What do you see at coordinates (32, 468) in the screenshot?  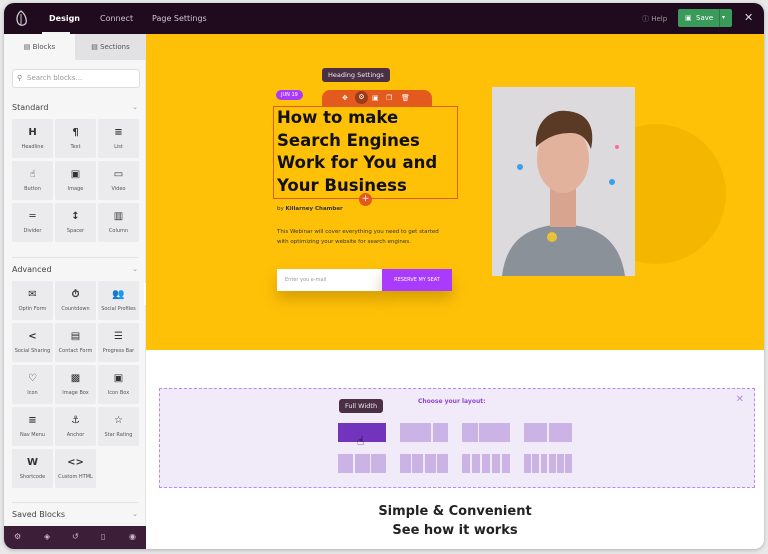 I see `block-shortcode: W Shortcode` at bounding box center [32, 468].